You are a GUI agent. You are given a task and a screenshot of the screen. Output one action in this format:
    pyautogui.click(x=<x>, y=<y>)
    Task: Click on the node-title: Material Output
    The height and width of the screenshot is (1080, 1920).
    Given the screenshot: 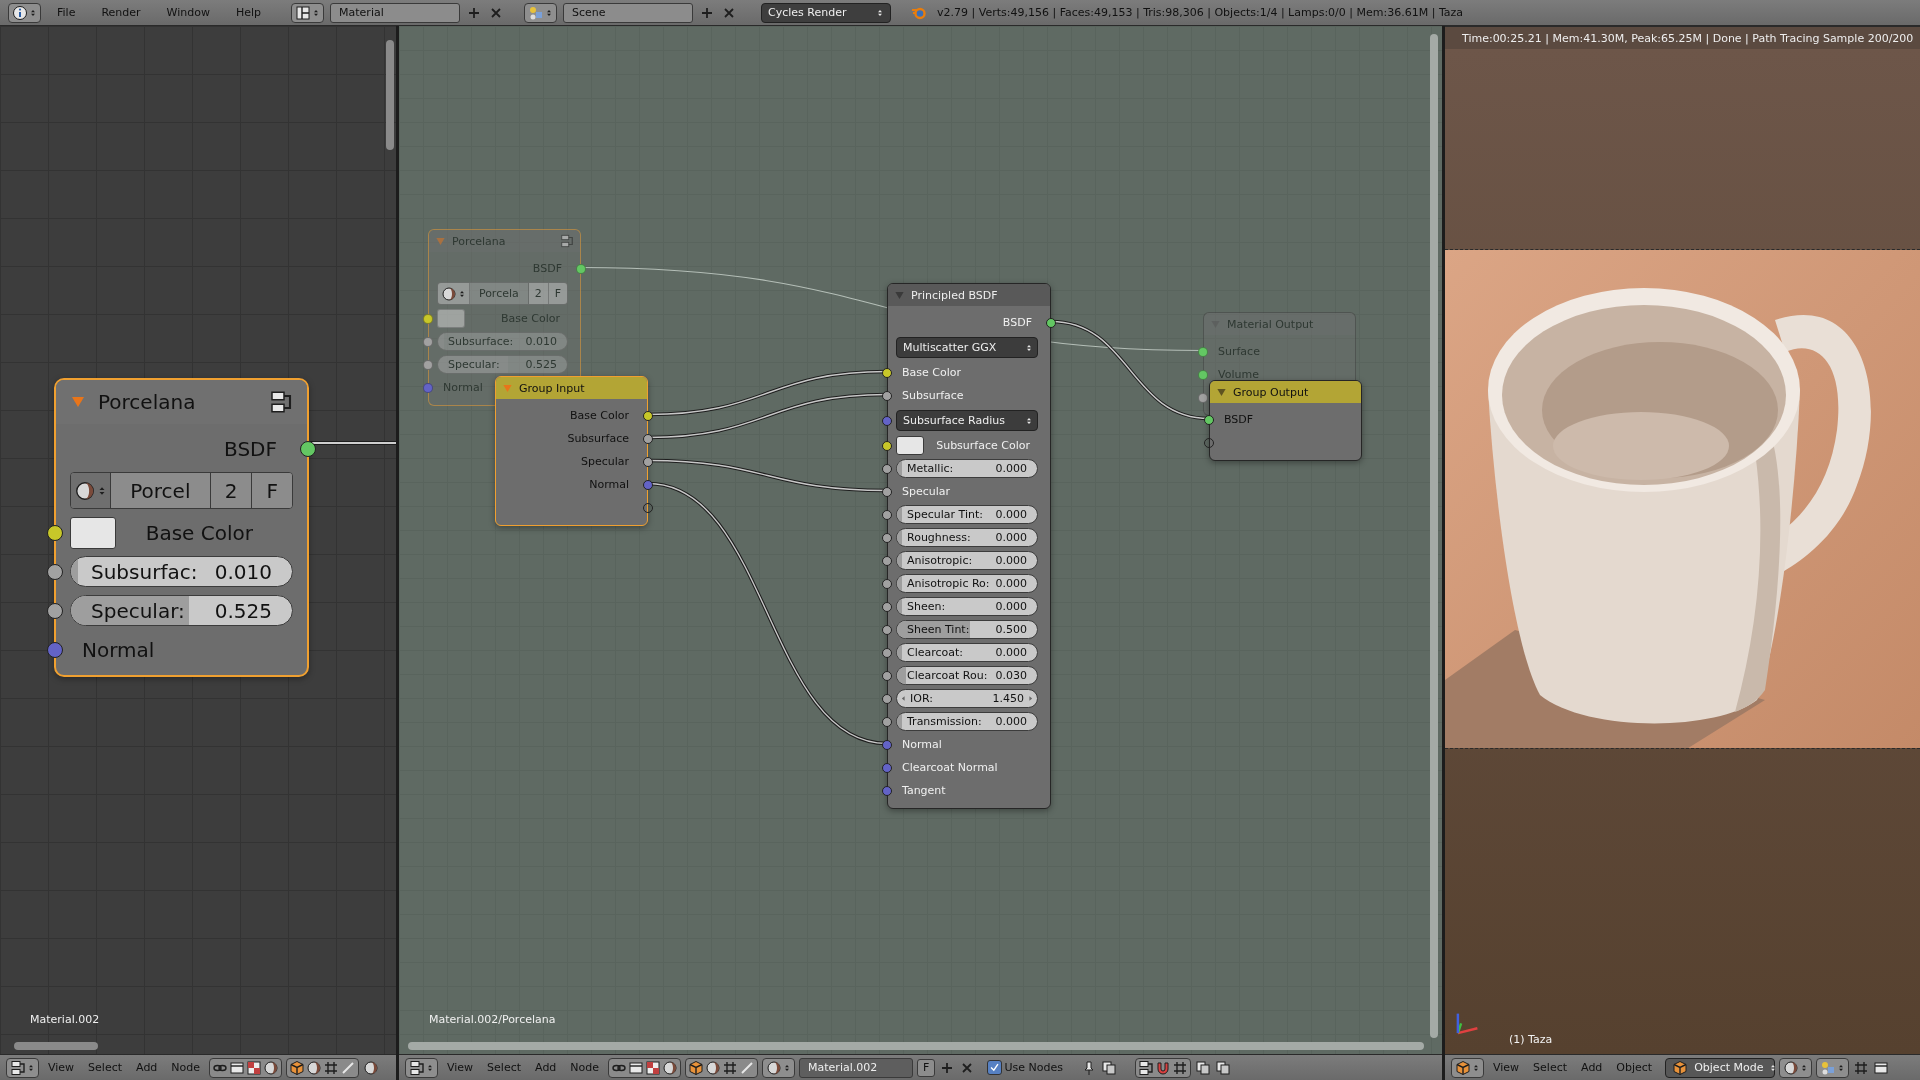 What is the action you would take?
    pyautogui.click(x=1270, y=324)
    